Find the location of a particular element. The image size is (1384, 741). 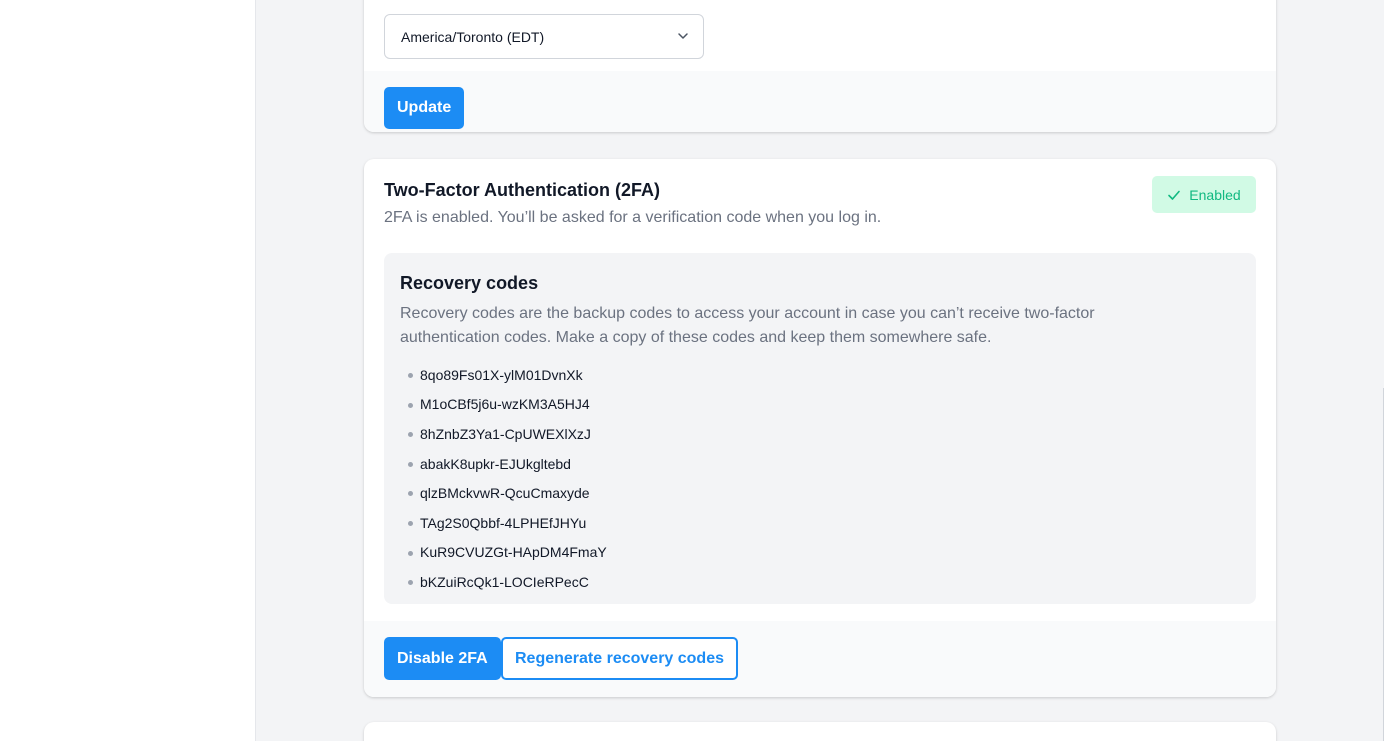

timezone-select: America/Toronto (EDT) is located at coordinates (544, 36).